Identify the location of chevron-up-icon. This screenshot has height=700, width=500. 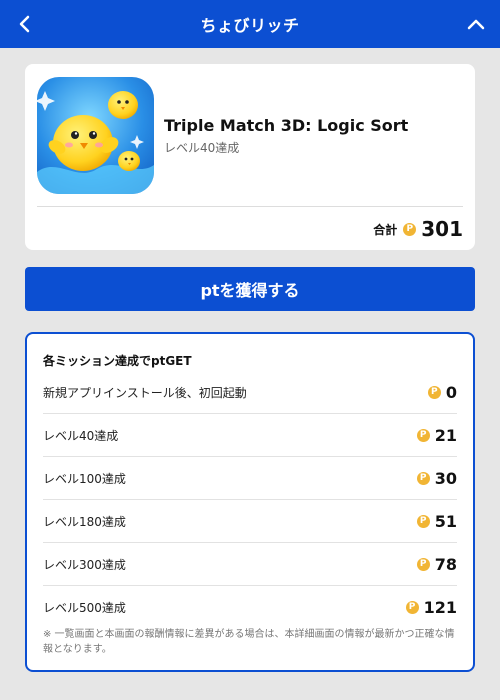
(476, 24).